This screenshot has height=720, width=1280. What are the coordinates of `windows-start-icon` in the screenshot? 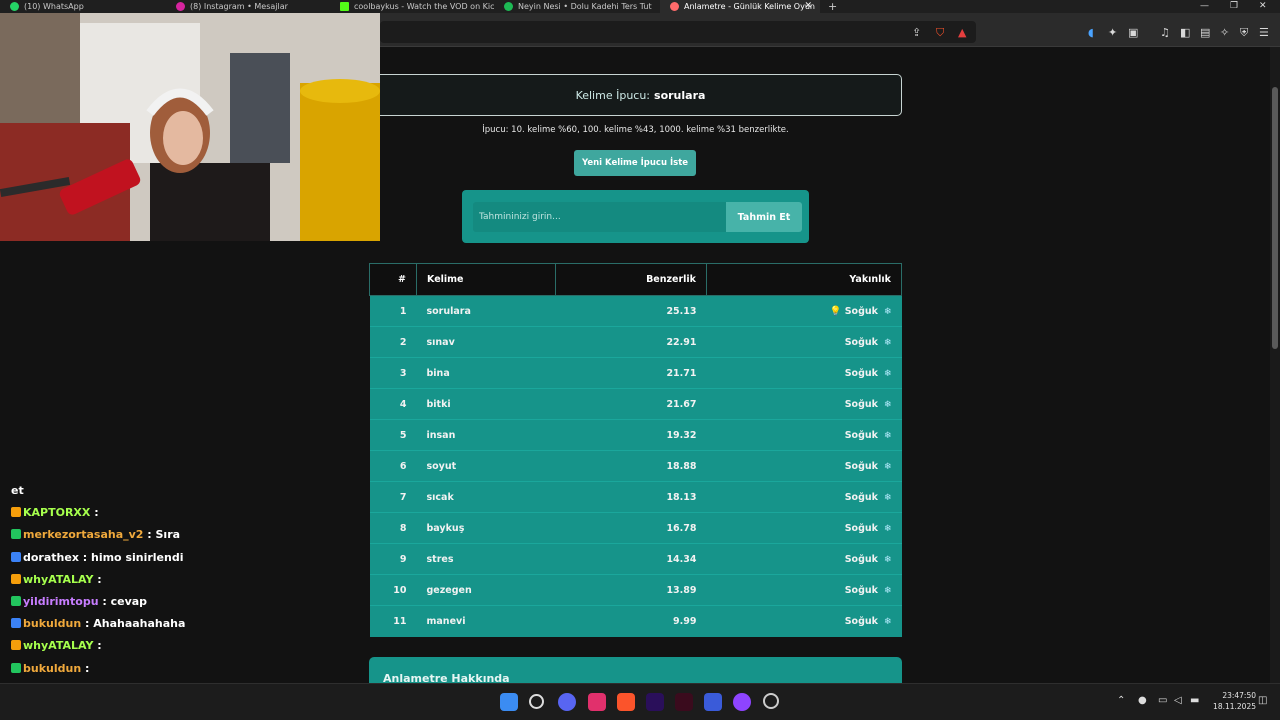 It's located at (509, 702).